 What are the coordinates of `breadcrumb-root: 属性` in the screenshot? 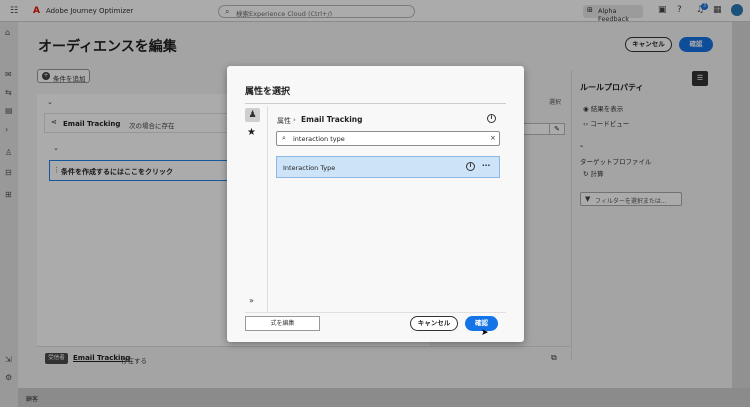 It's located at (284, 121).